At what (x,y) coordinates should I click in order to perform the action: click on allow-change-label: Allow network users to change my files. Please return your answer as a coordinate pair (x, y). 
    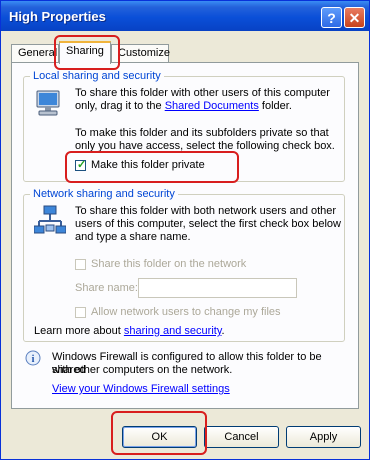
    Looking at the image, I should click on (186, 312).